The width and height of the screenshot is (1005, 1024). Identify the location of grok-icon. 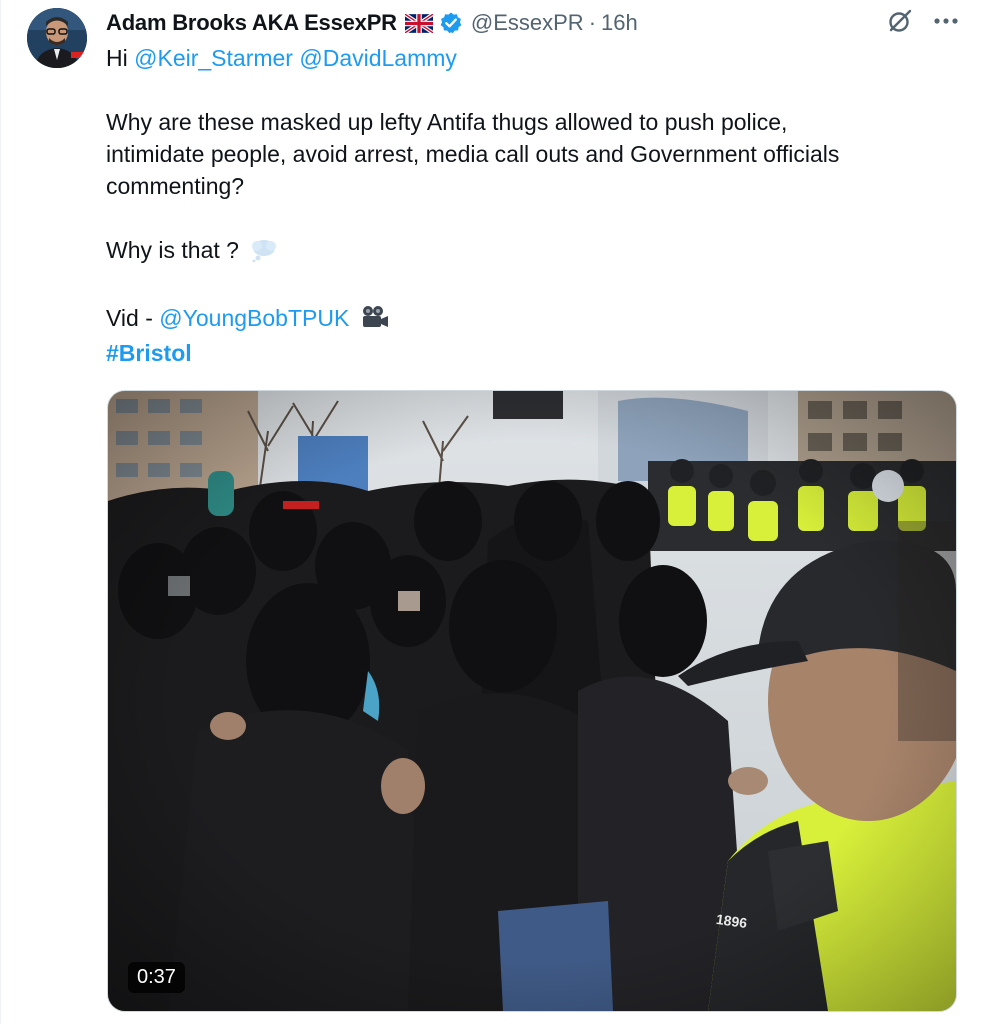
(900, 21).